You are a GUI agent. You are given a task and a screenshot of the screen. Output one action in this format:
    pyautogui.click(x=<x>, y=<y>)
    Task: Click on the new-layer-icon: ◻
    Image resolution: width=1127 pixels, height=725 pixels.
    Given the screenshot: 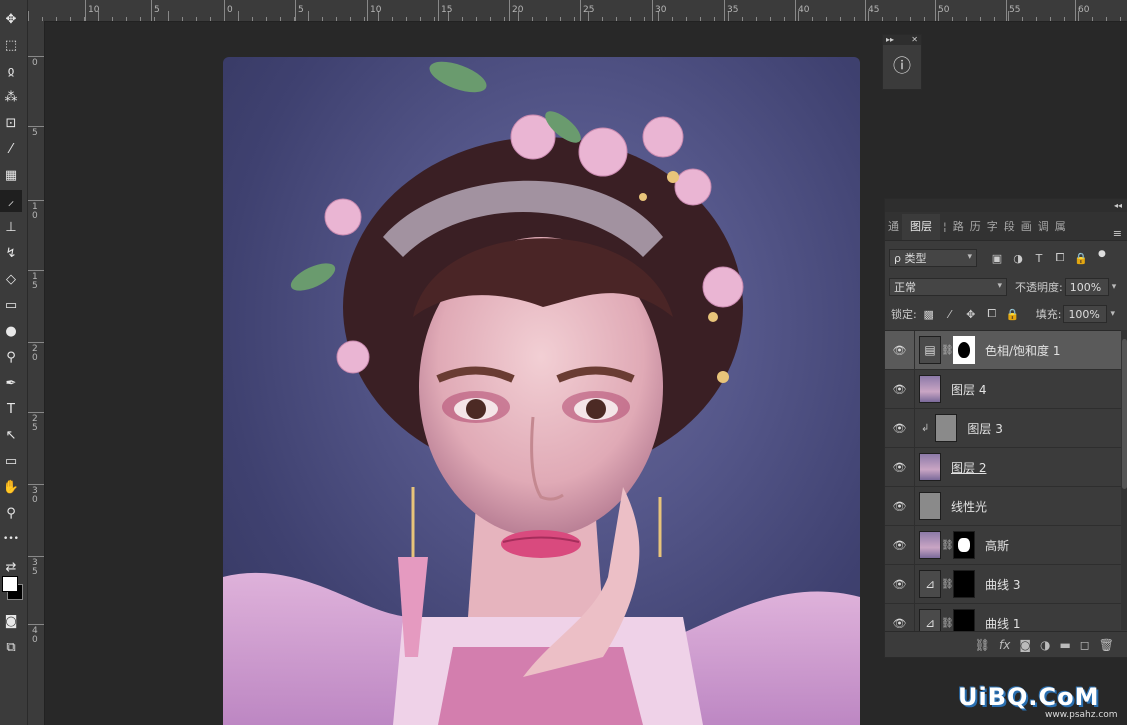 What is the action you would take?
    pyautogui.click(x=1085, y=645)
    